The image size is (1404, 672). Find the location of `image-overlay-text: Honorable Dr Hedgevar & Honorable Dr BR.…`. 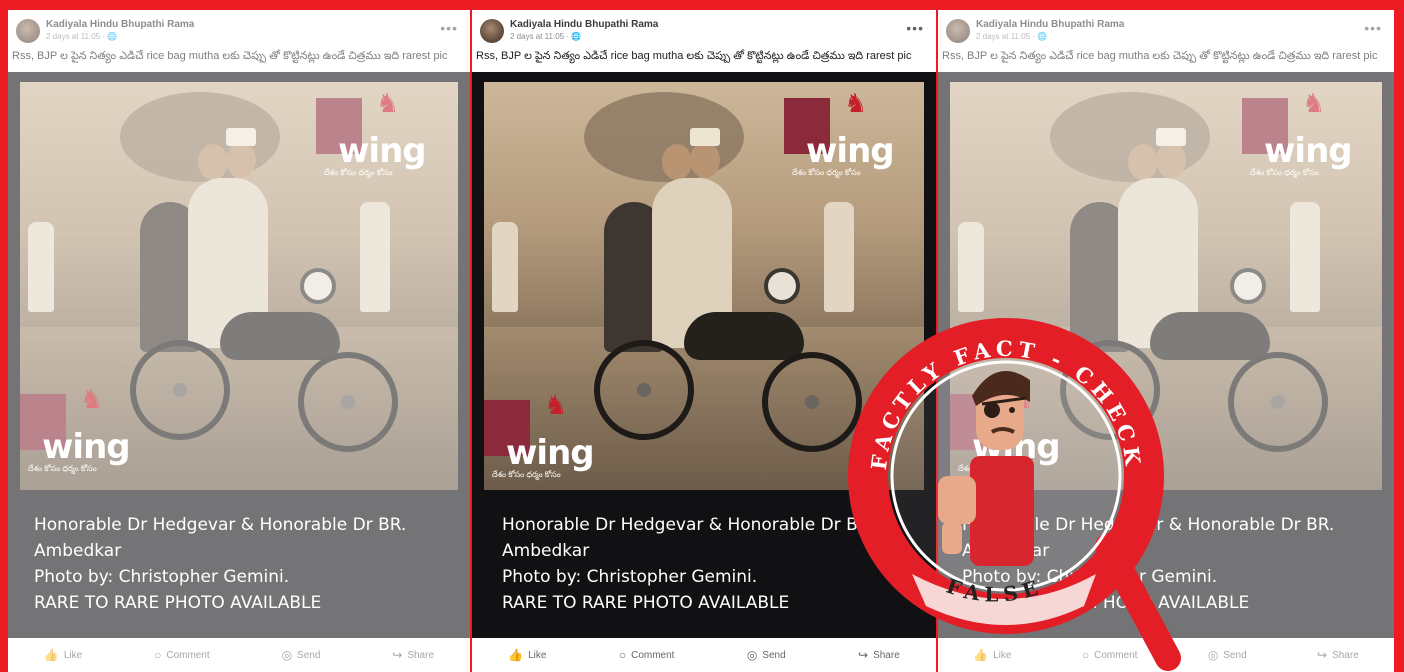

image-overlay-text: Honorable Dr Hedgevar & Honorable Dr BR.… is located at coordinates (220, 564).